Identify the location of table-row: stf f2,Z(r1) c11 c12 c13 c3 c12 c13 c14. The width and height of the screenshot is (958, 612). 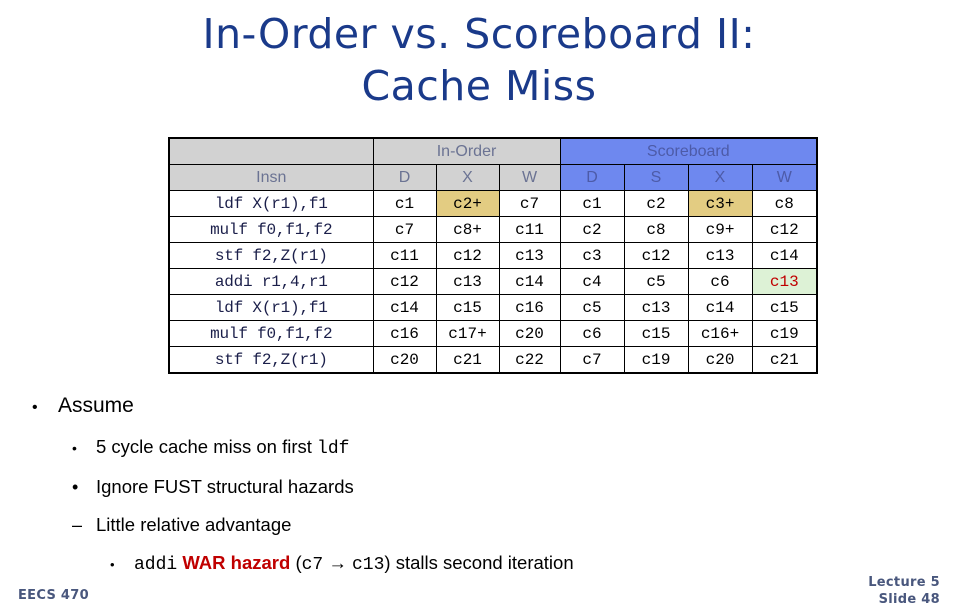
(493, 255).